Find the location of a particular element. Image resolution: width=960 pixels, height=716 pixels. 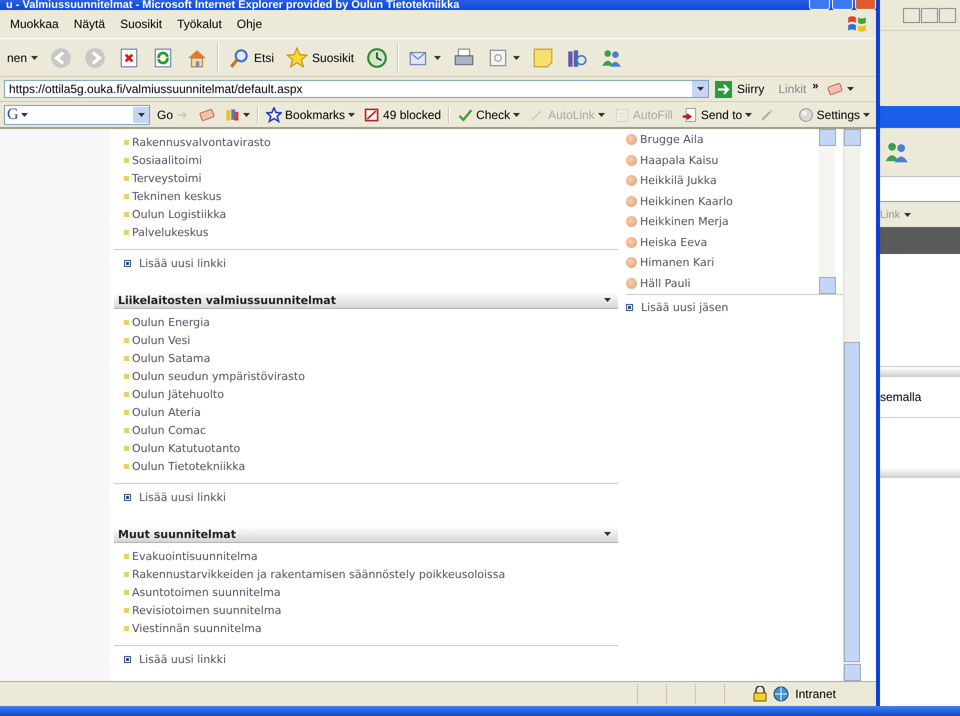

toolbar-button: Settings is located at coordinates (834, 114).